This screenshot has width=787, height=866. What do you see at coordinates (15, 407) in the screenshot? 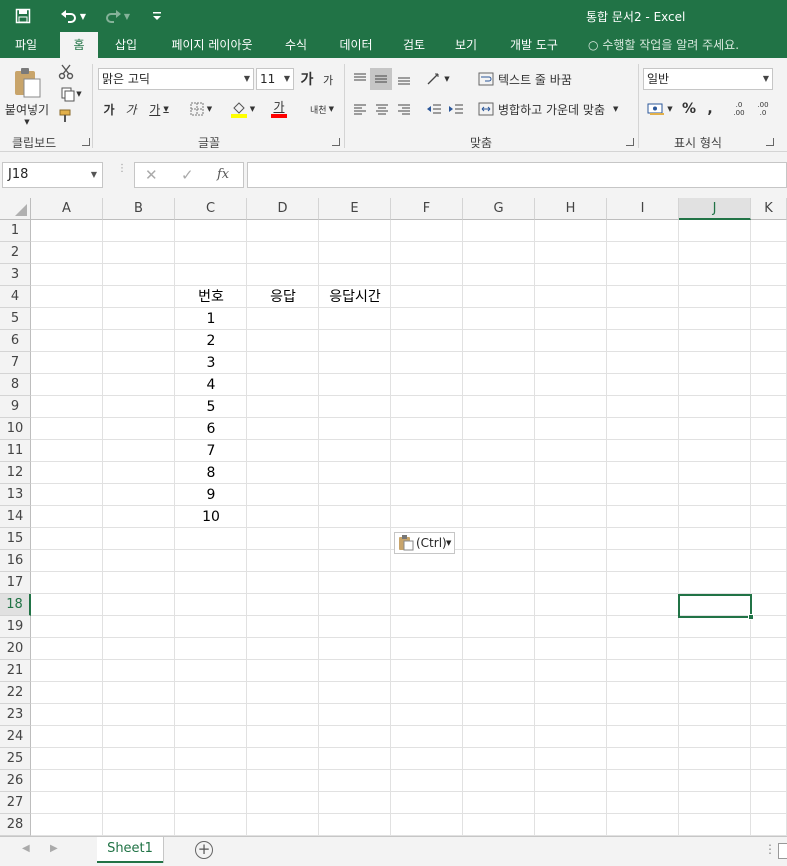
I see `row-header-9: 9` at bounding box center [15, 407].